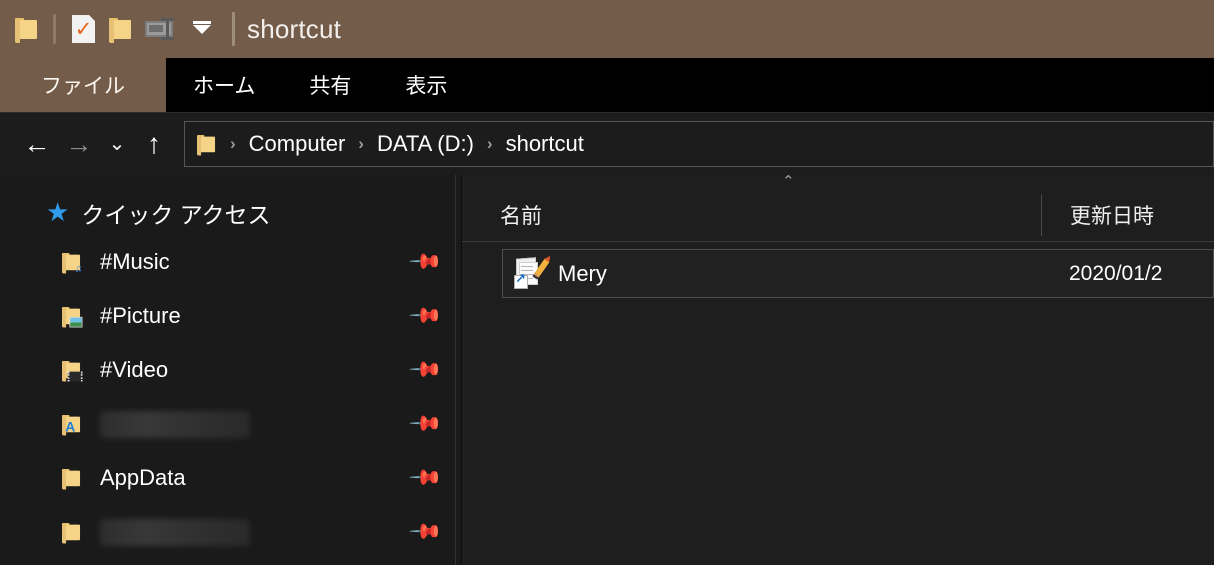  Describe the element at coordinates (545, 144) in the screenshot. I see `breadcrumb-item-shortcut: shortcut` at that location.